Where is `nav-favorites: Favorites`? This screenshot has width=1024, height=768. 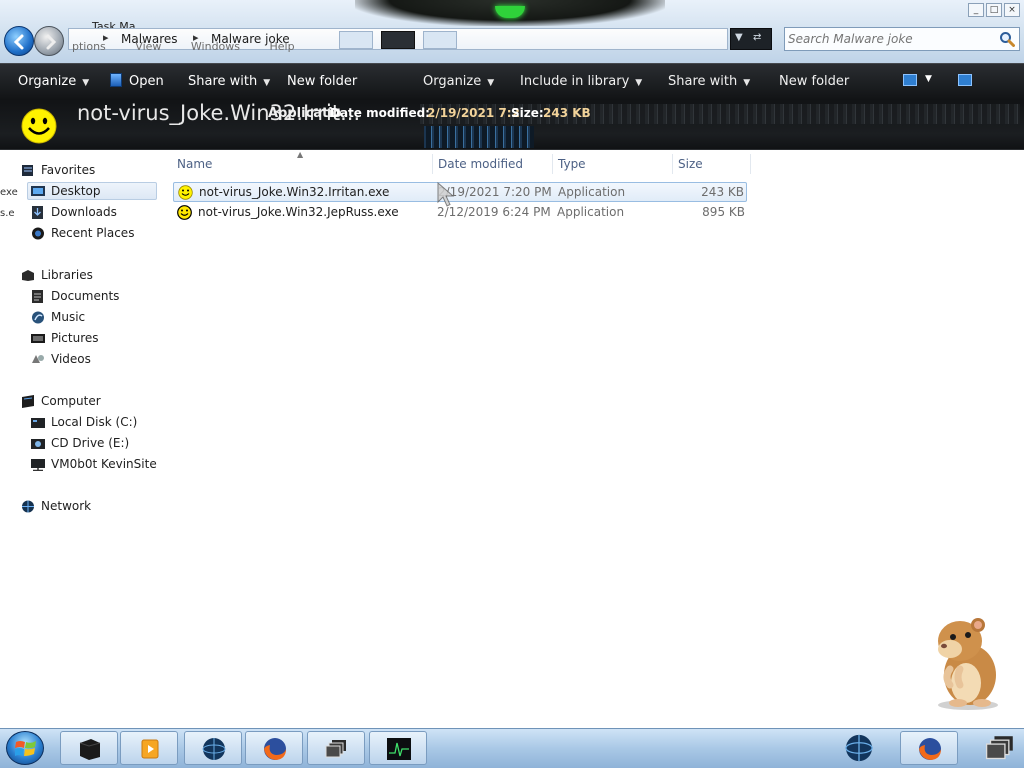
nav-favorites: Favorites is located at coordinates (86, 171).